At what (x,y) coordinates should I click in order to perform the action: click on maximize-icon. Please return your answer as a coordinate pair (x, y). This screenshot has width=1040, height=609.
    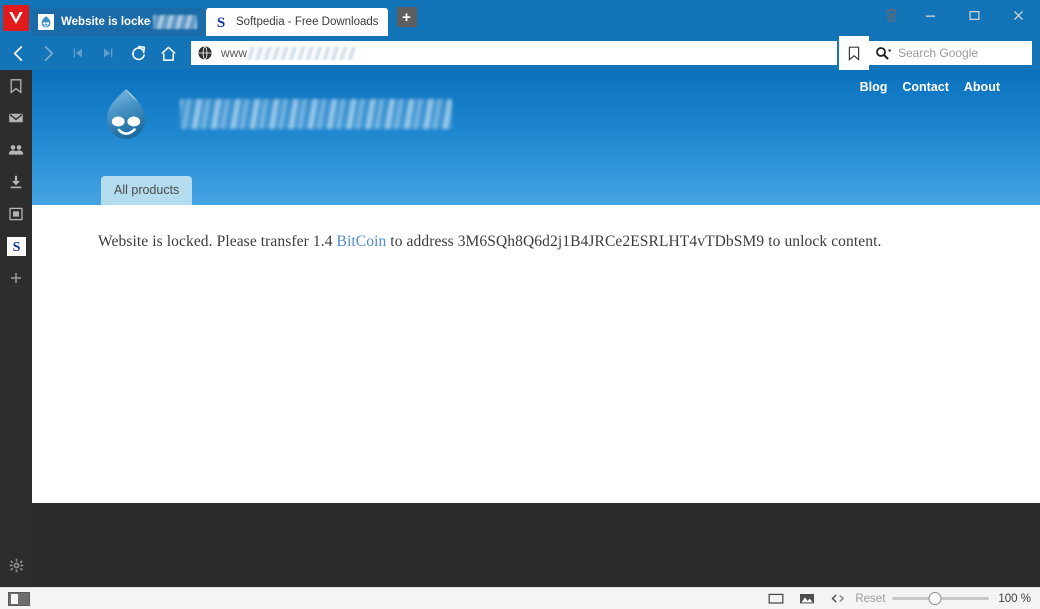
    Looking at the image, I should click on (974, 15).